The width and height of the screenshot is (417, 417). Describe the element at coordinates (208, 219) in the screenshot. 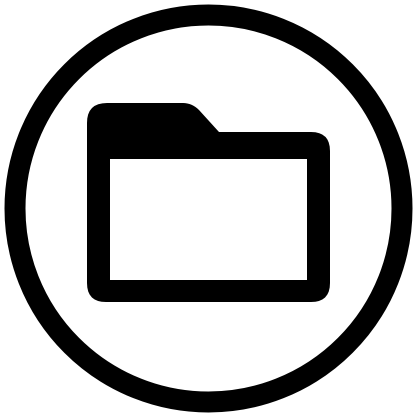

I see `folder-interior` at that location.